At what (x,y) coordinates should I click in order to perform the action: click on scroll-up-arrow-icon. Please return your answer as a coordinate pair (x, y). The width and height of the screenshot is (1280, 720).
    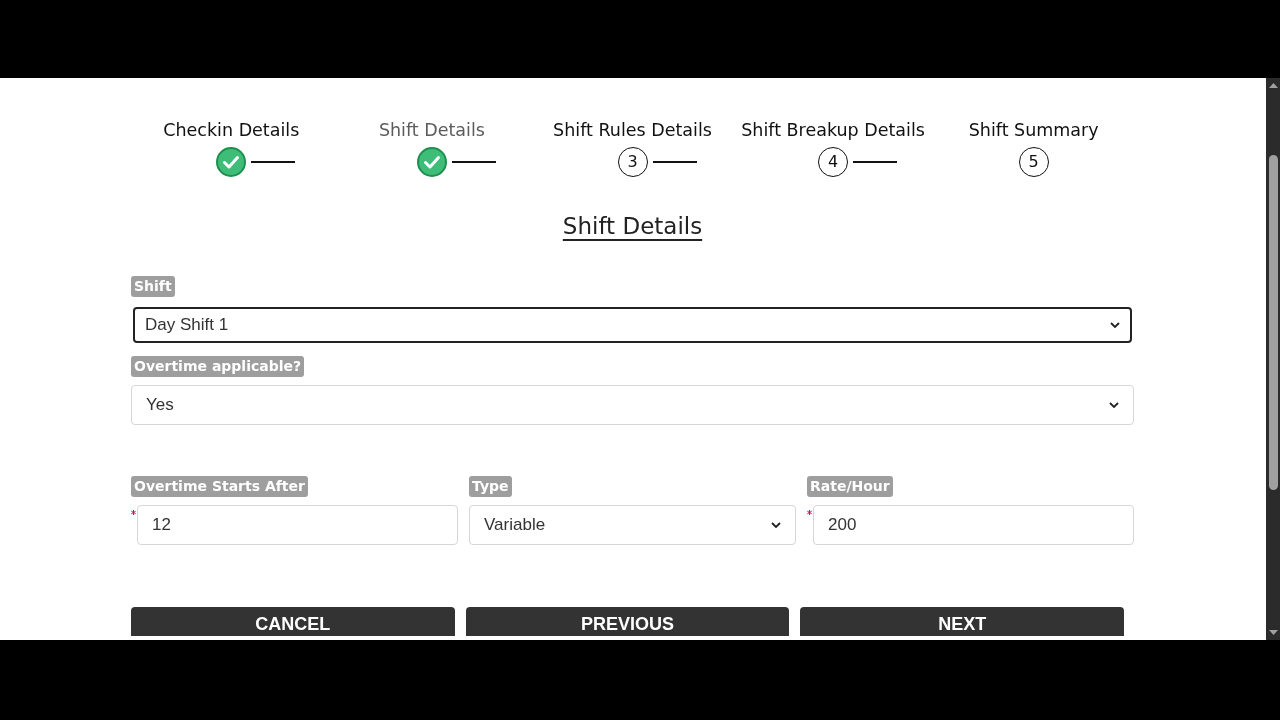
    Looking at the image, I should click on (1273, 85).